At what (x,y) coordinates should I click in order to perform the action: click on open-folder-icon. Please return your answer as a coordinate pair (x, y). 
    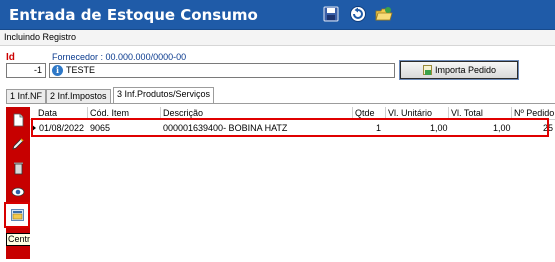
    Looking at the image, I should click on (384, 14).